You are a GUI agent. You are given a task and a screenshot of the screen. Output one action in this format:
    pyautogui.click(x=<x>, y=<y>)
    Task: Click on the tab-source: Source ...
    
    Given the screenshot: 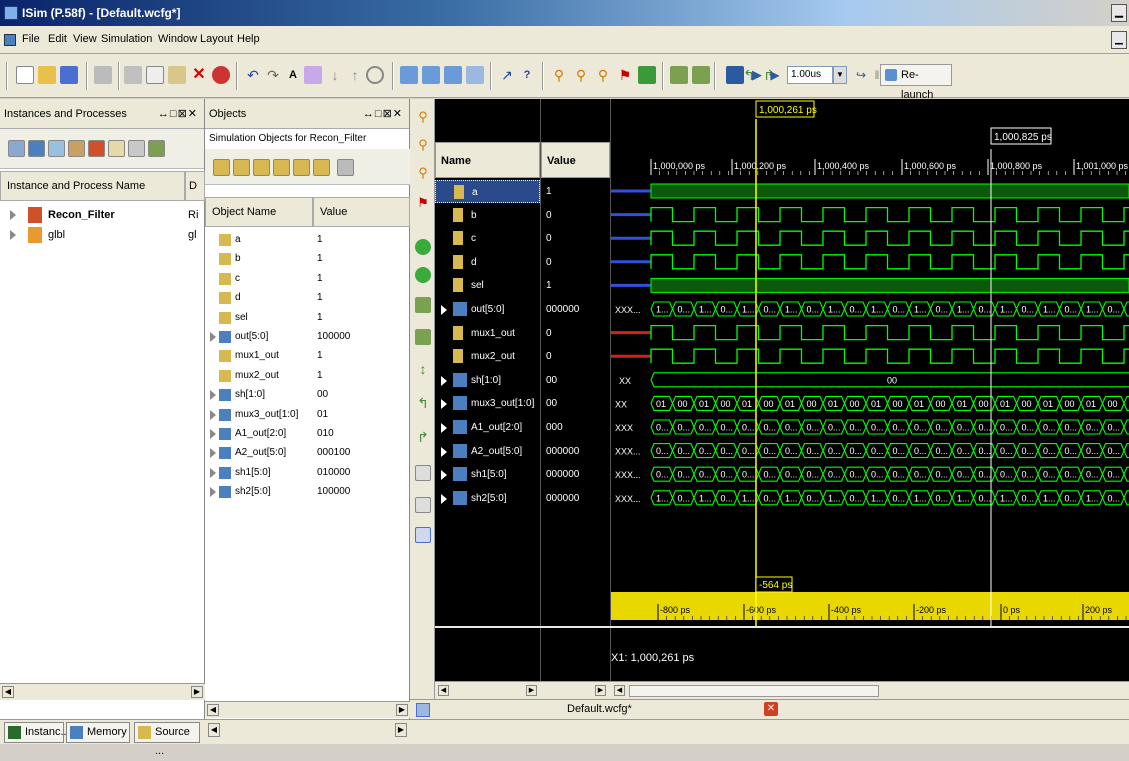 What is the action you would take?
    pyautogui.click(x=167, y=739)
    